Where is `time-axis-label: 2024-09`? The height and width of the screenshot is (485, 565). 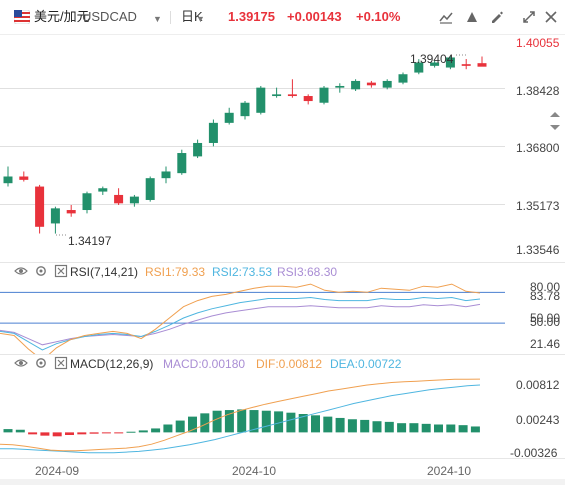 time-axis-label: 2024-09 is located at coordinates (57, 471).